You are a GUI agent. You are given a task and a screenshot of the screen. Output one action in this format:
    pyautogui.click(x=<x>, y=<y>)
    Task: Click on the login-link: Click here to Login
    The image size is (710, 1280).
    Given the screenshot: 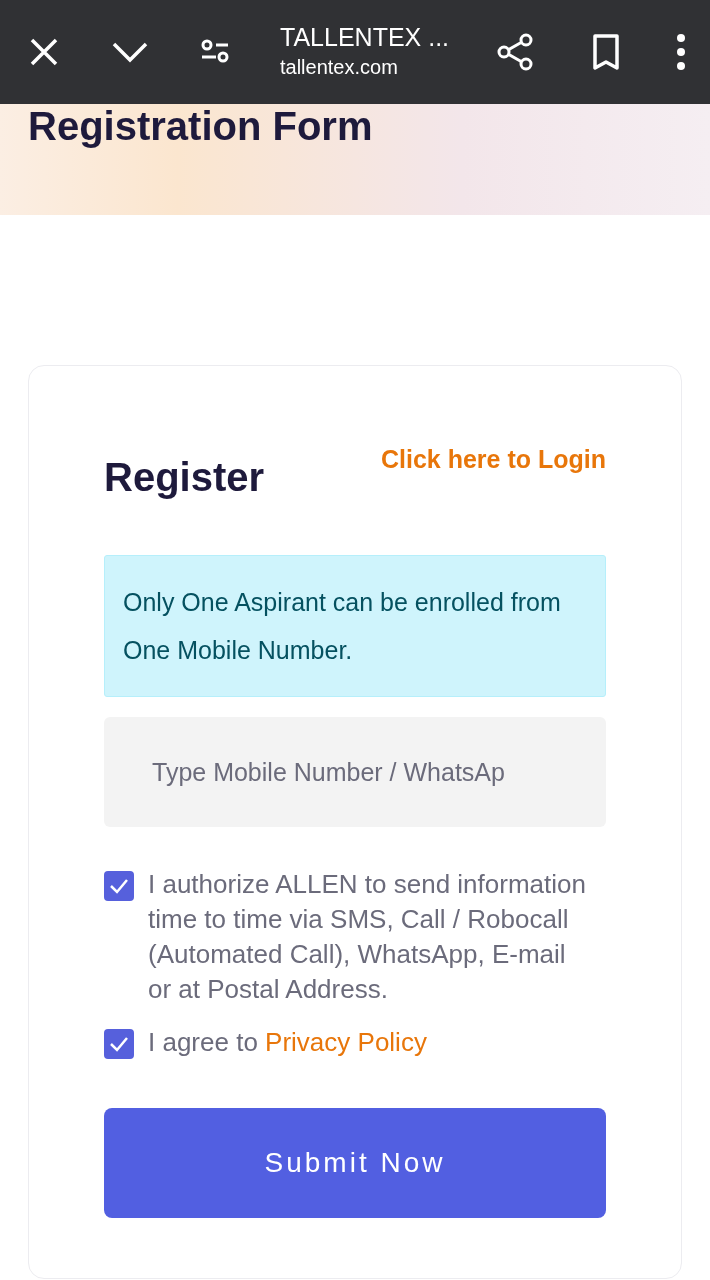 What is the action you would take?
    pyautogui.click(x=493, y=460)
    